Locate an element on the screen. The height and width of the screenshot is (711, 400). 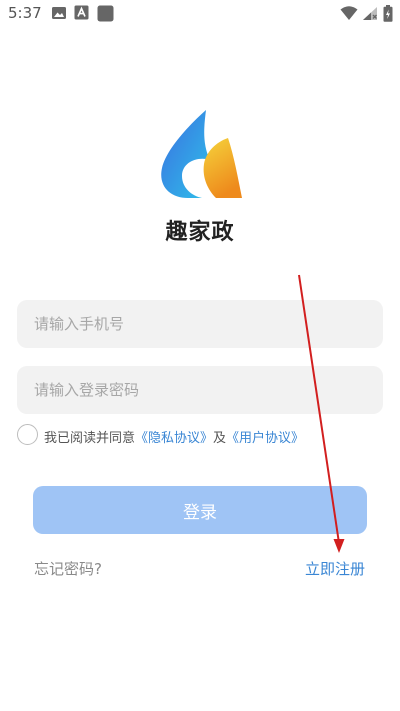
agreement-text: 我已阅读并同意《隐私协议》及《用户协议》 is located at coordinates (174, 436).